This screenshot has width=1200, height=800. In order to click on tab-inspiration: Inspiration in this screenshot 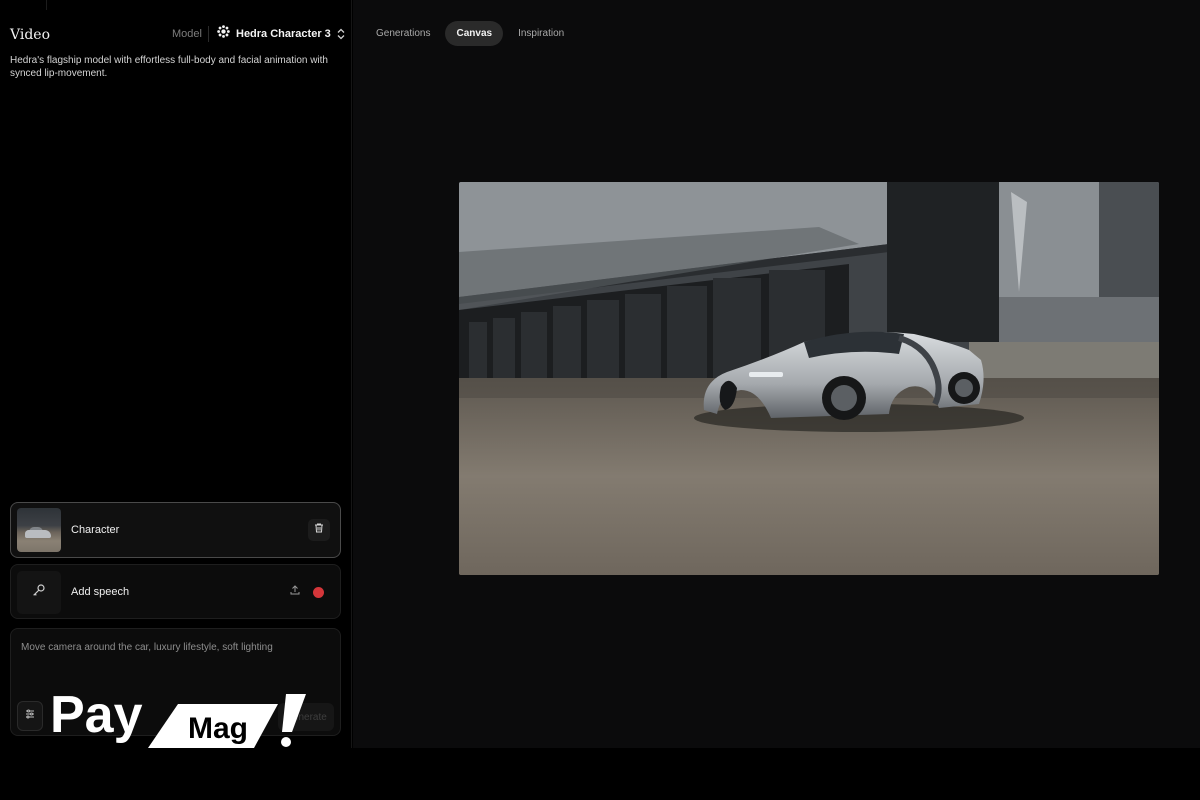, I will do `click(541, 33)`.